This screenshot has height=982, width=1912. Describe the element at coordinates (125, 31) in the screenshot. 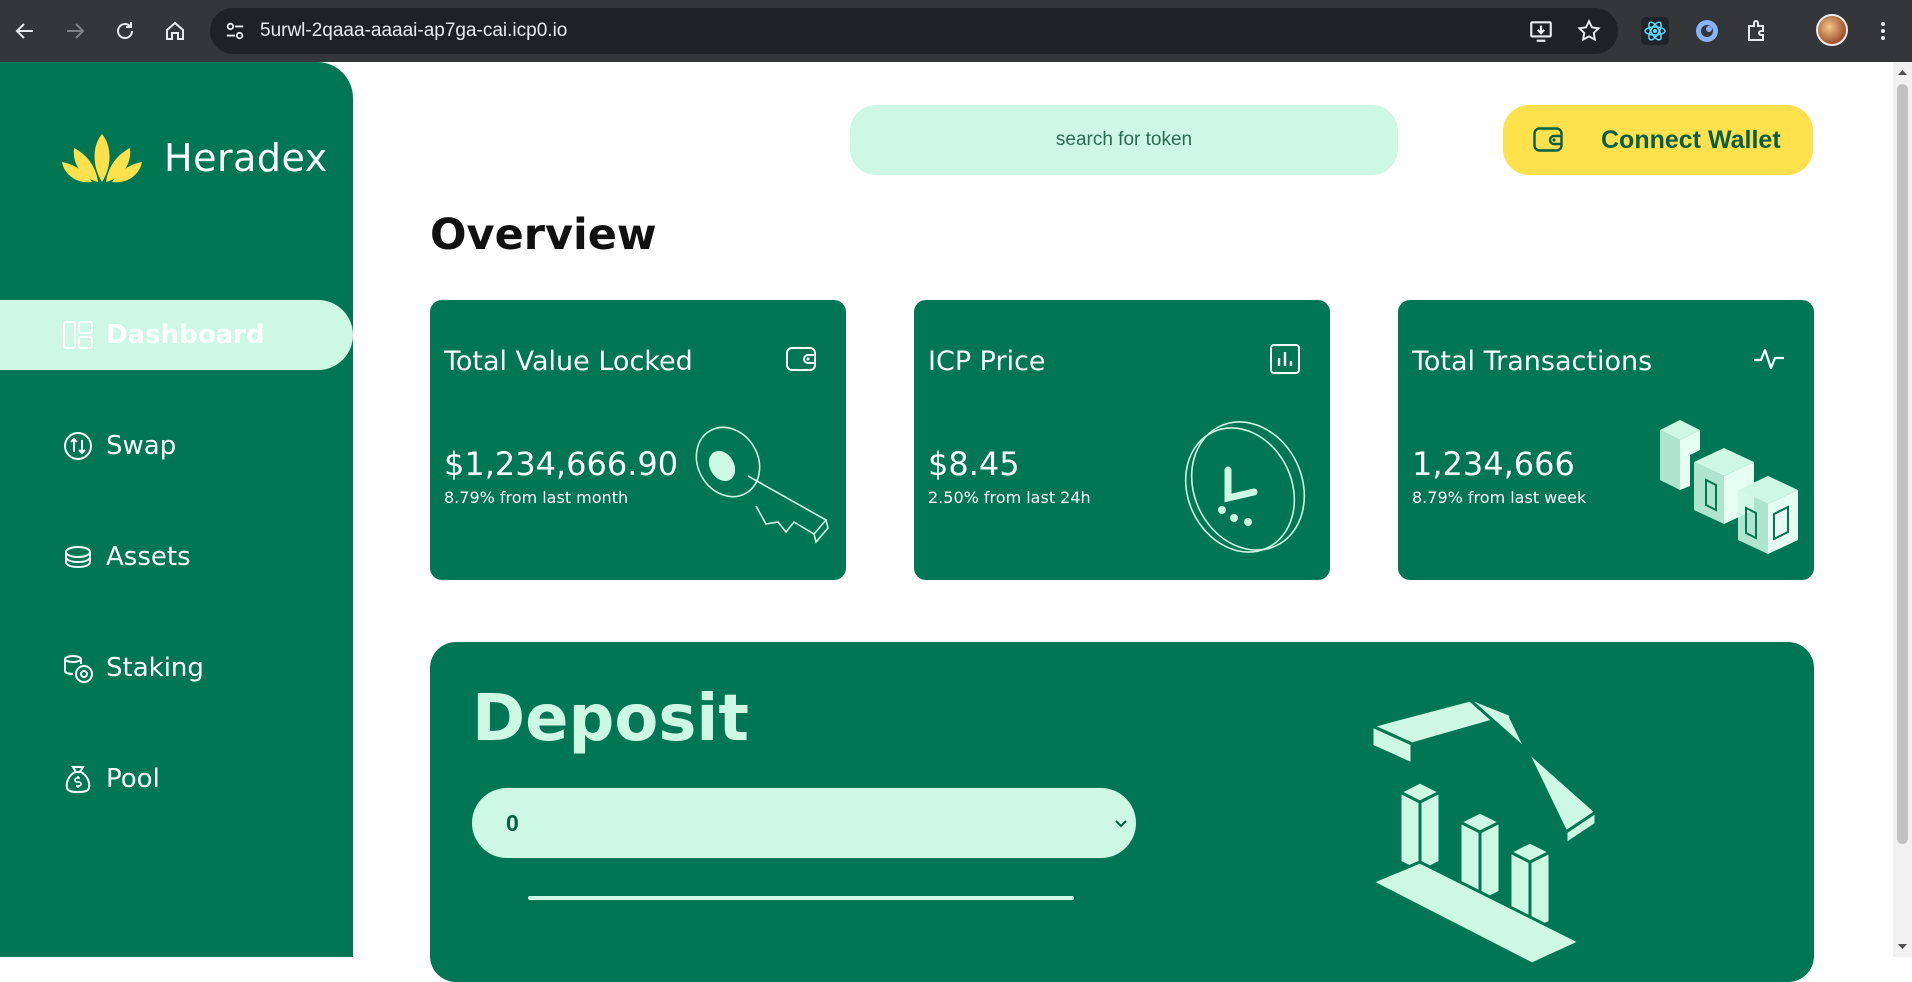

I see `reload-icon` at that location.